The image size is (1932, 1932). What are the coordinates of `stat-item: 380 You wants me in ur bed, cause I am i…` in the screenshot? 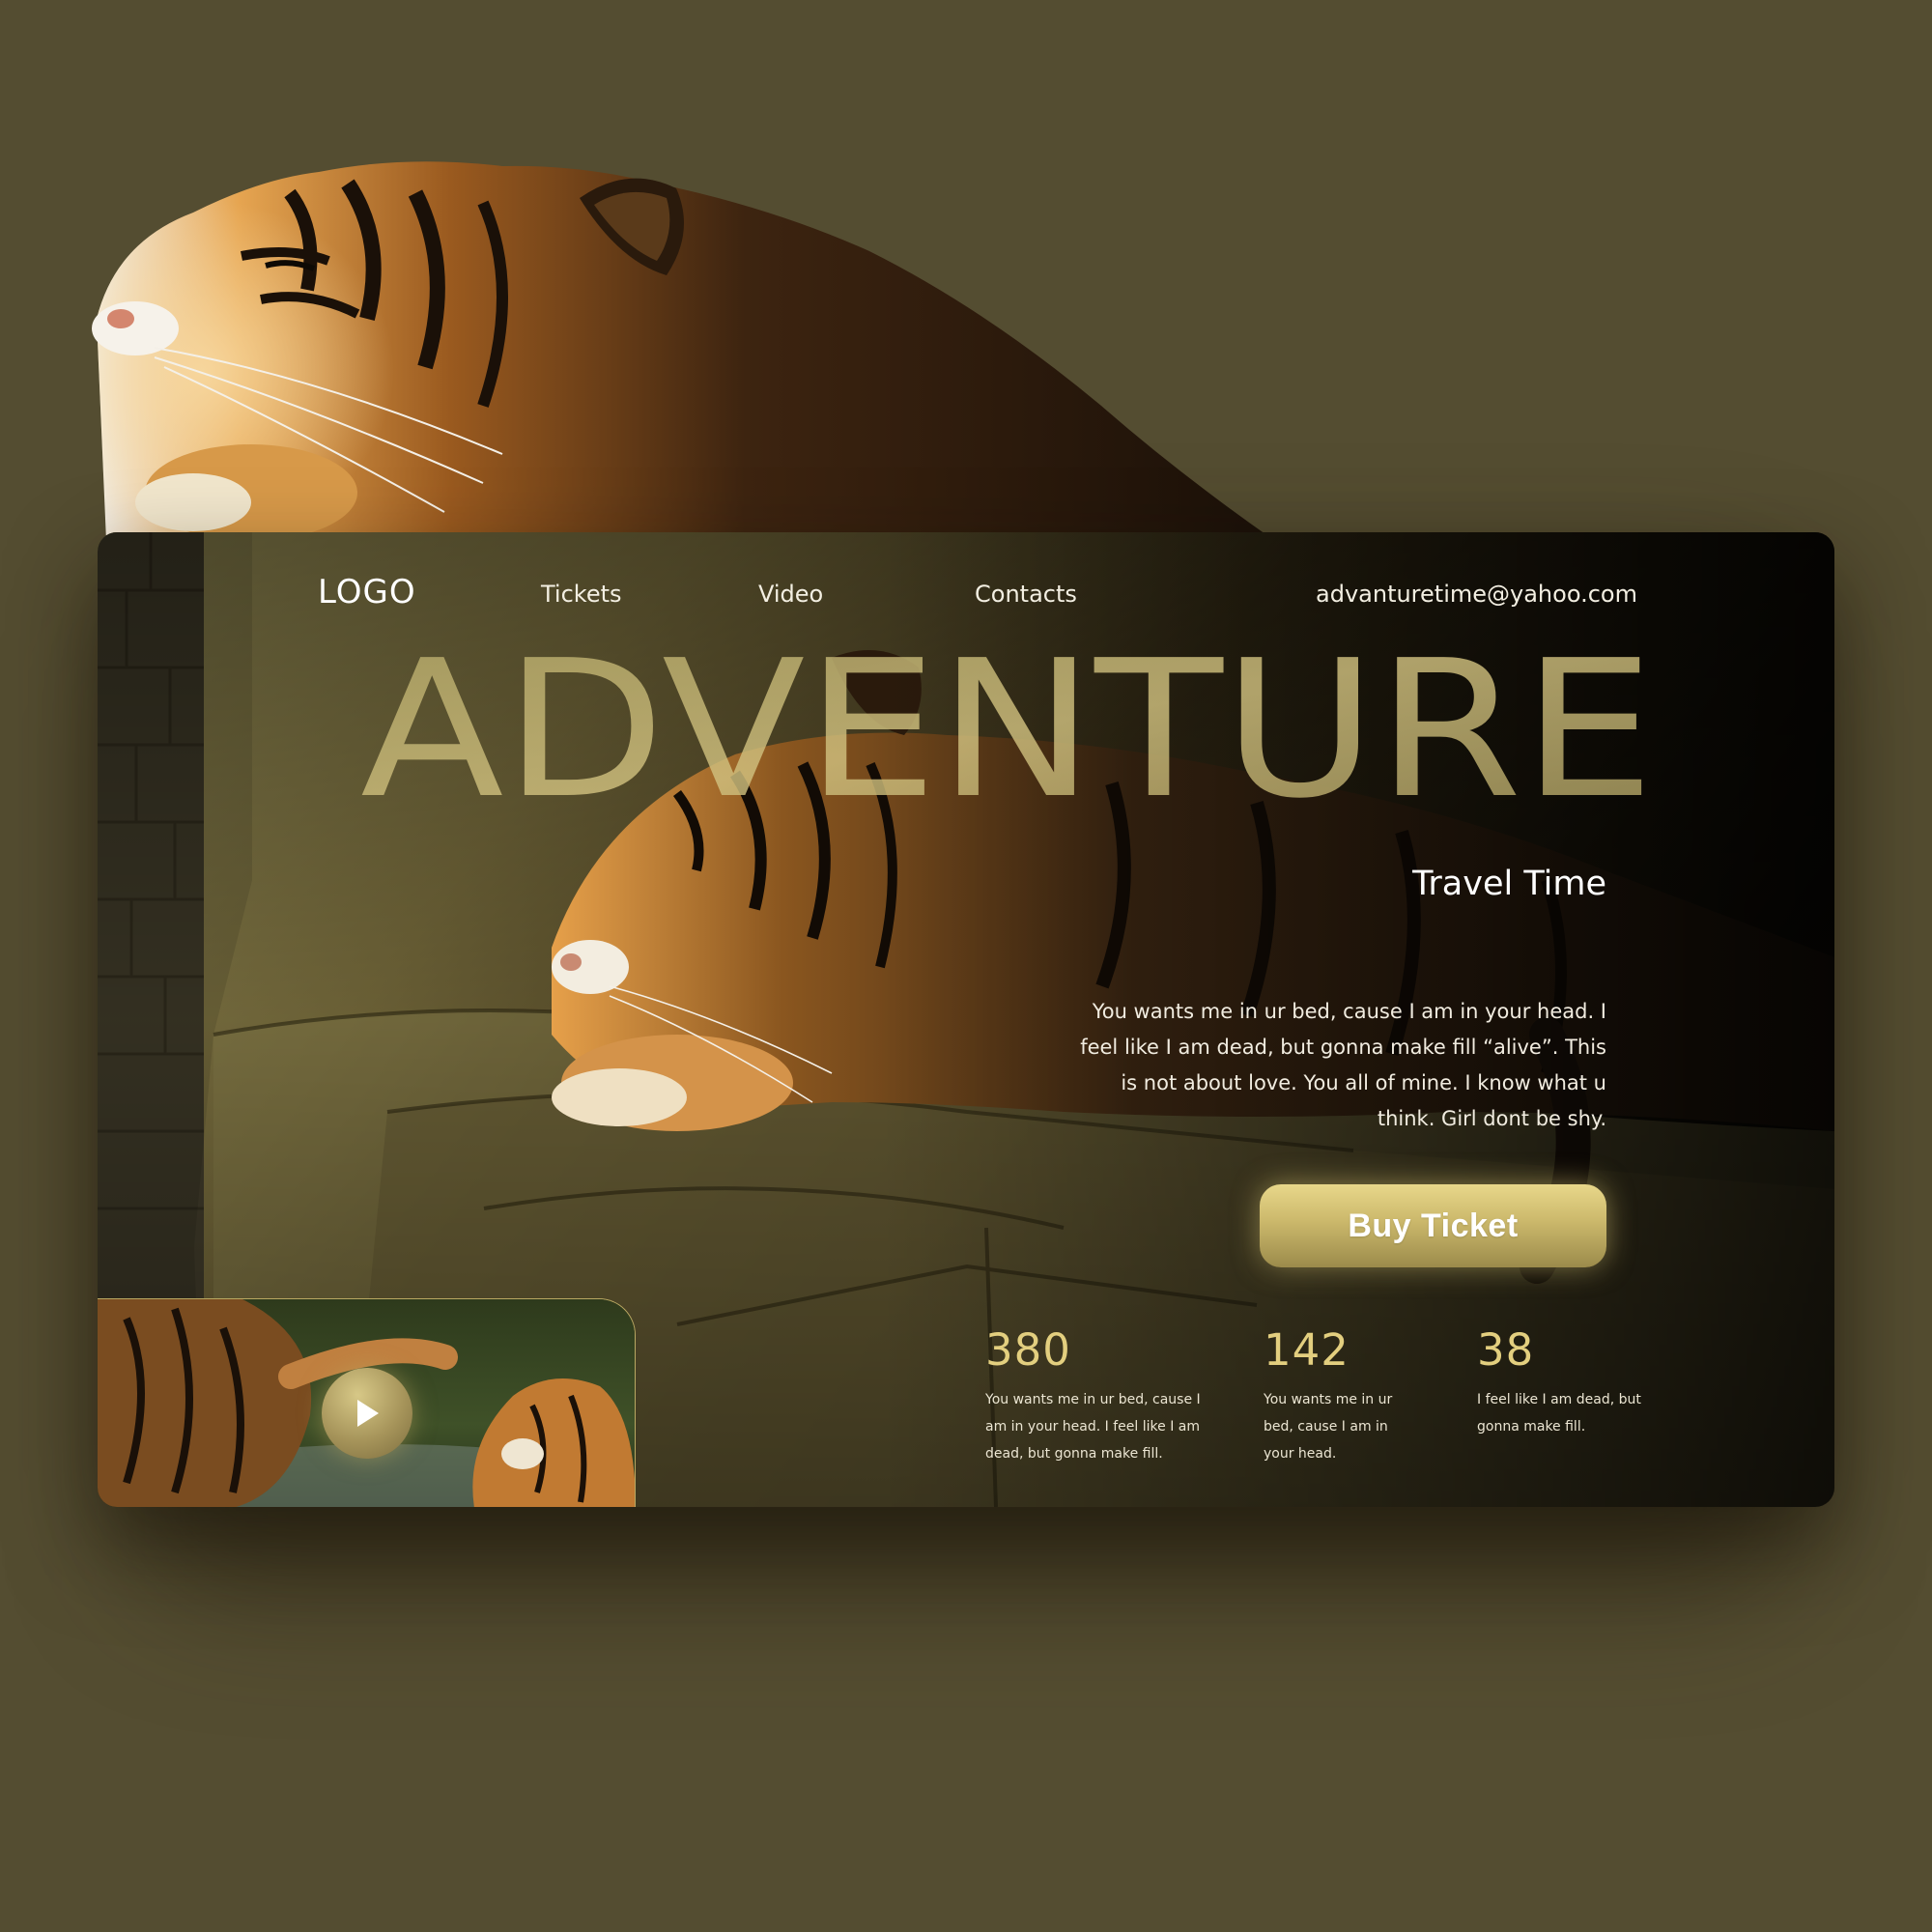 It's located at (1096, 1396).